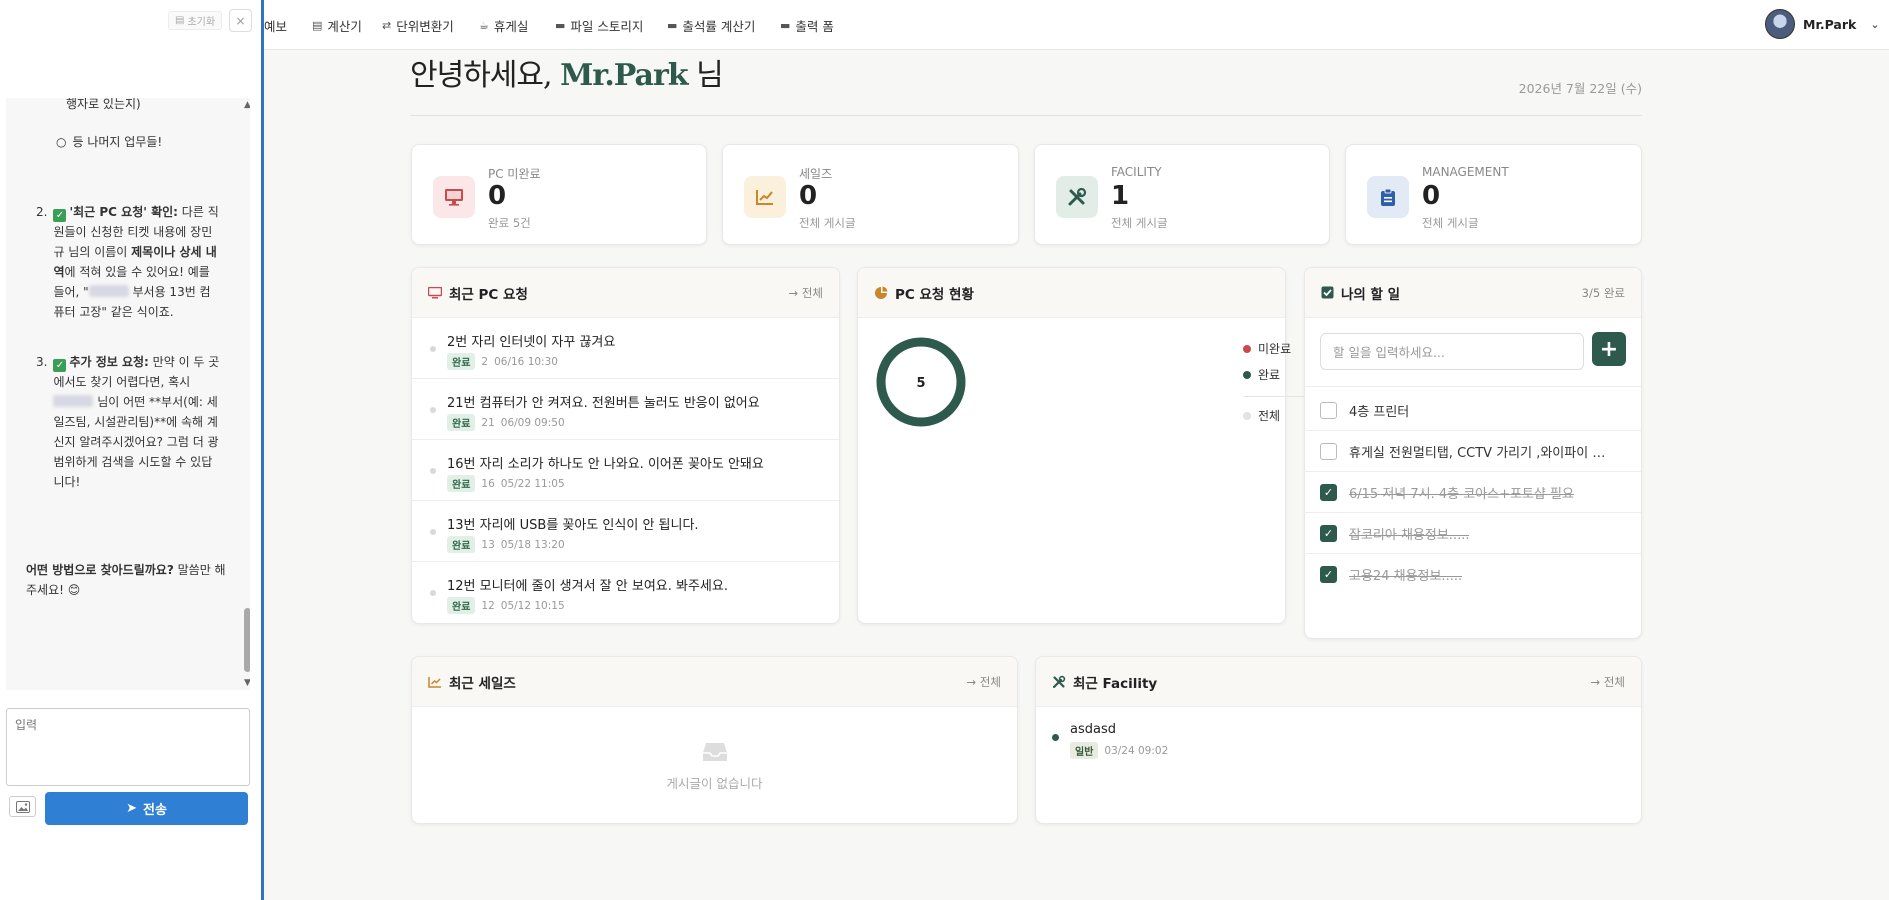 This screenshot has height=900, width=1889. What do you see at coordinates (42, 212) in the screenshot?
I see `chat-point-number: 2.` at bounding box center [42, 212].